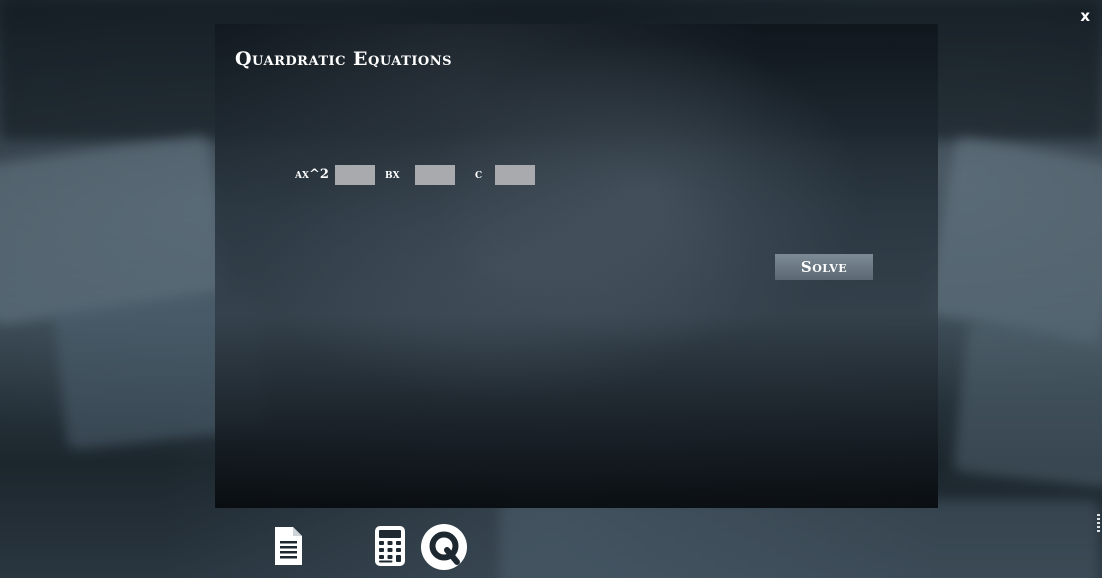 This screenshot has width=1102, height=578. I want to click on calculator-icon, so click(390, 546).